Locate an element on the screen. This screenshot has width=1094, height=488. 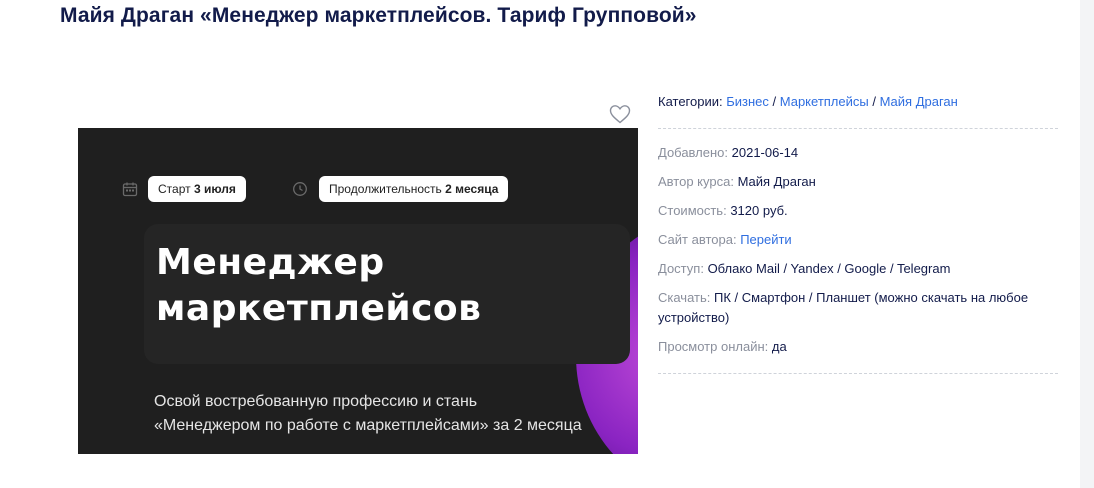
banner-headline: Менеджер маркетплейсов is located at coordinates (318, 286).